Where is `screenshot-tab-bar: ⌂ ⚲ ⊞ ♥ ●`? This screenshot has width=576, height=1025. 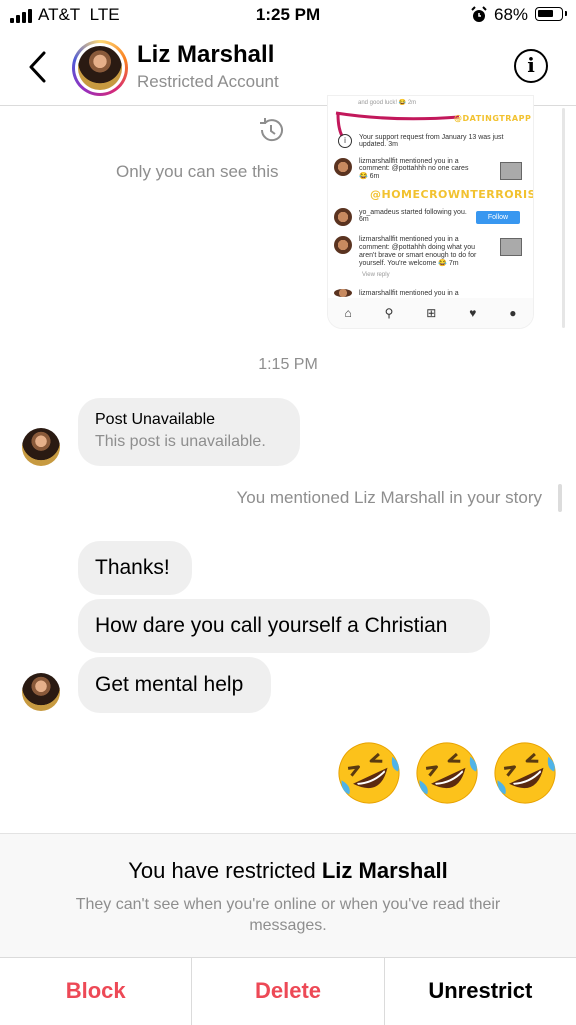
screenshot-tab-bar: ⌂ ⚲ ⊞ ♥ ● is located at coordinates (430, 313).